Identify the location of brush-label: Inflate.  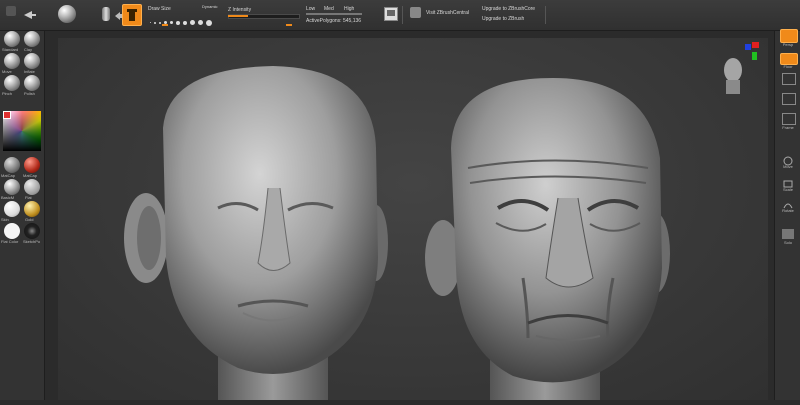
(29, 71).